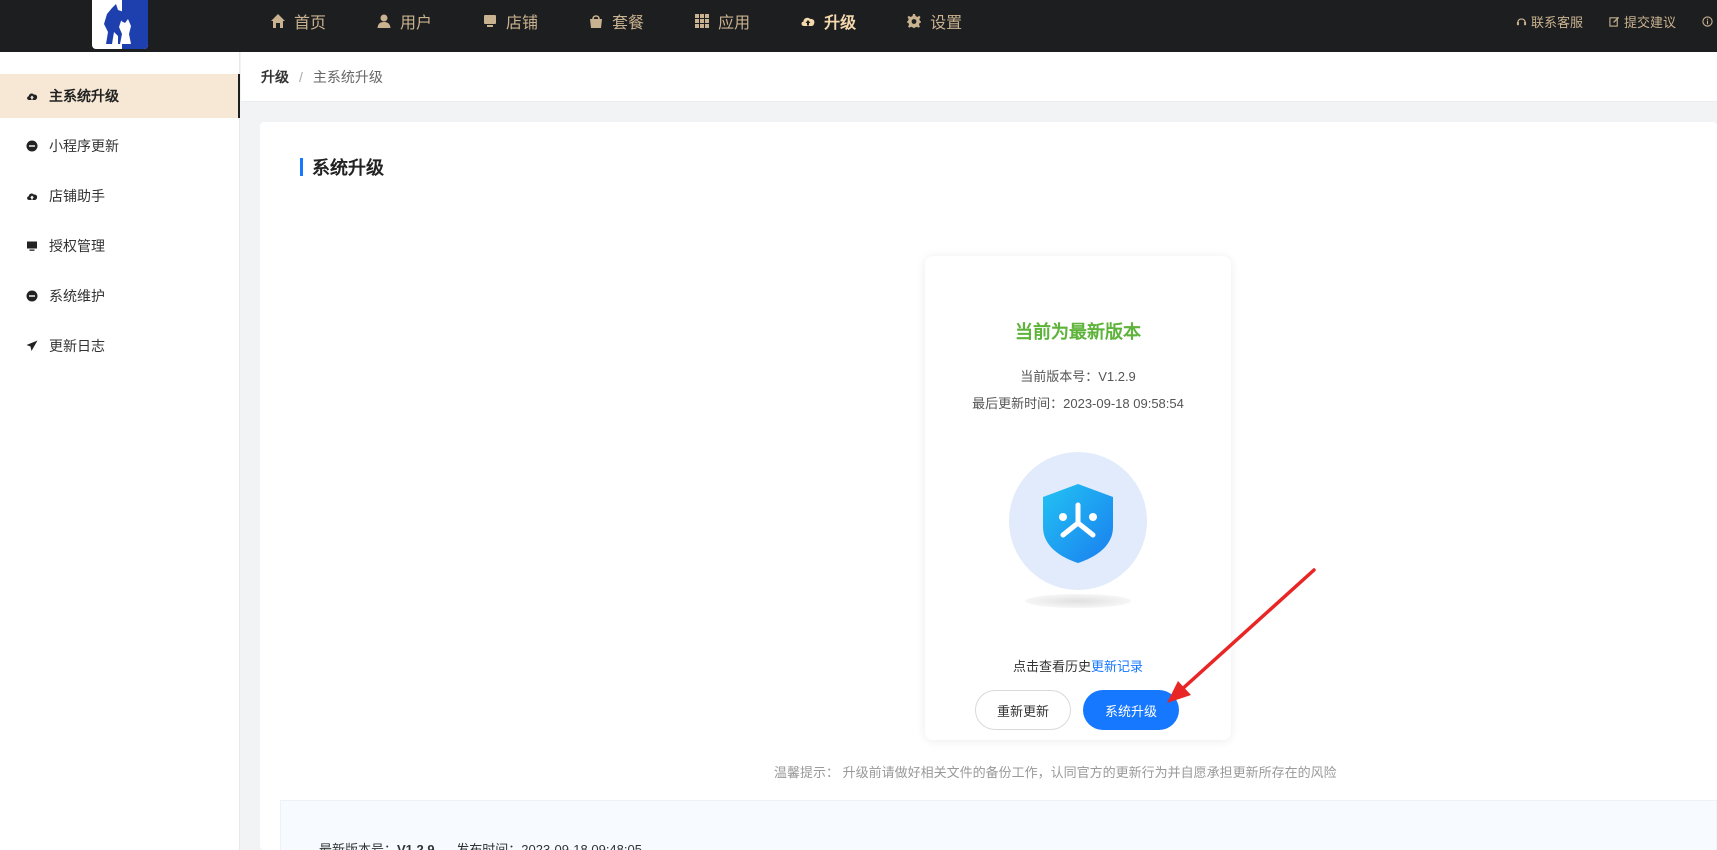 The width and height of the screenshot is (1717, 850). What do you see at coordinates (522, 23) in the screenshot?
I see `nav-shop-label: 店铺` at bounding box center [522, 23].